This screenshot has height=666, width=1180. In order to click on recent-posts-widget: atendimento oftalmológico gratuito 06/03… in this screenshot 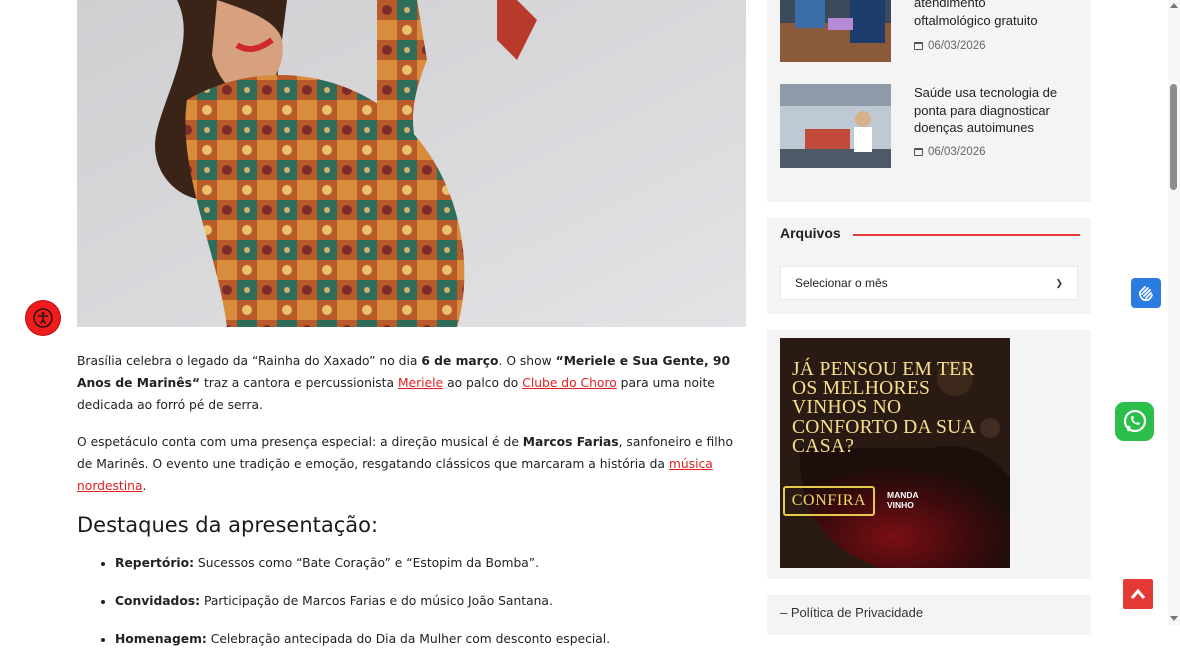, I will do `click(929, 101)`.